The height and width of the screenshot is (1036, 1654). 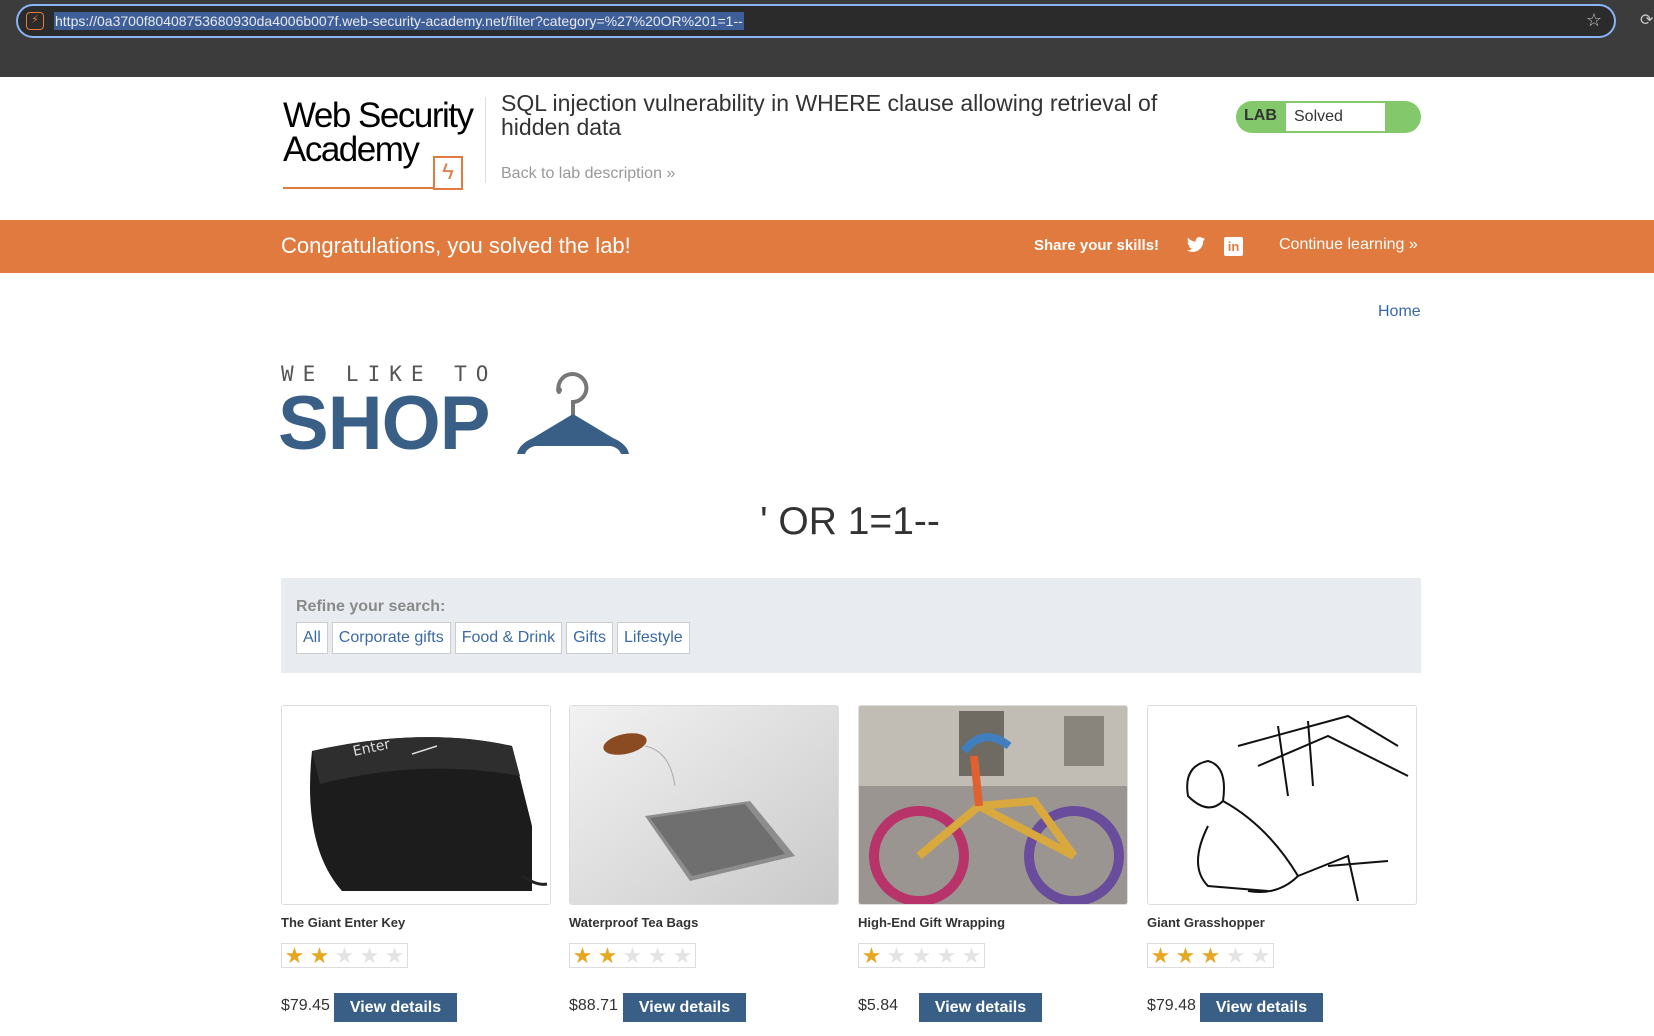 I want to click on product-name: Giant Grasshopper, so click(x=1206, y=922).